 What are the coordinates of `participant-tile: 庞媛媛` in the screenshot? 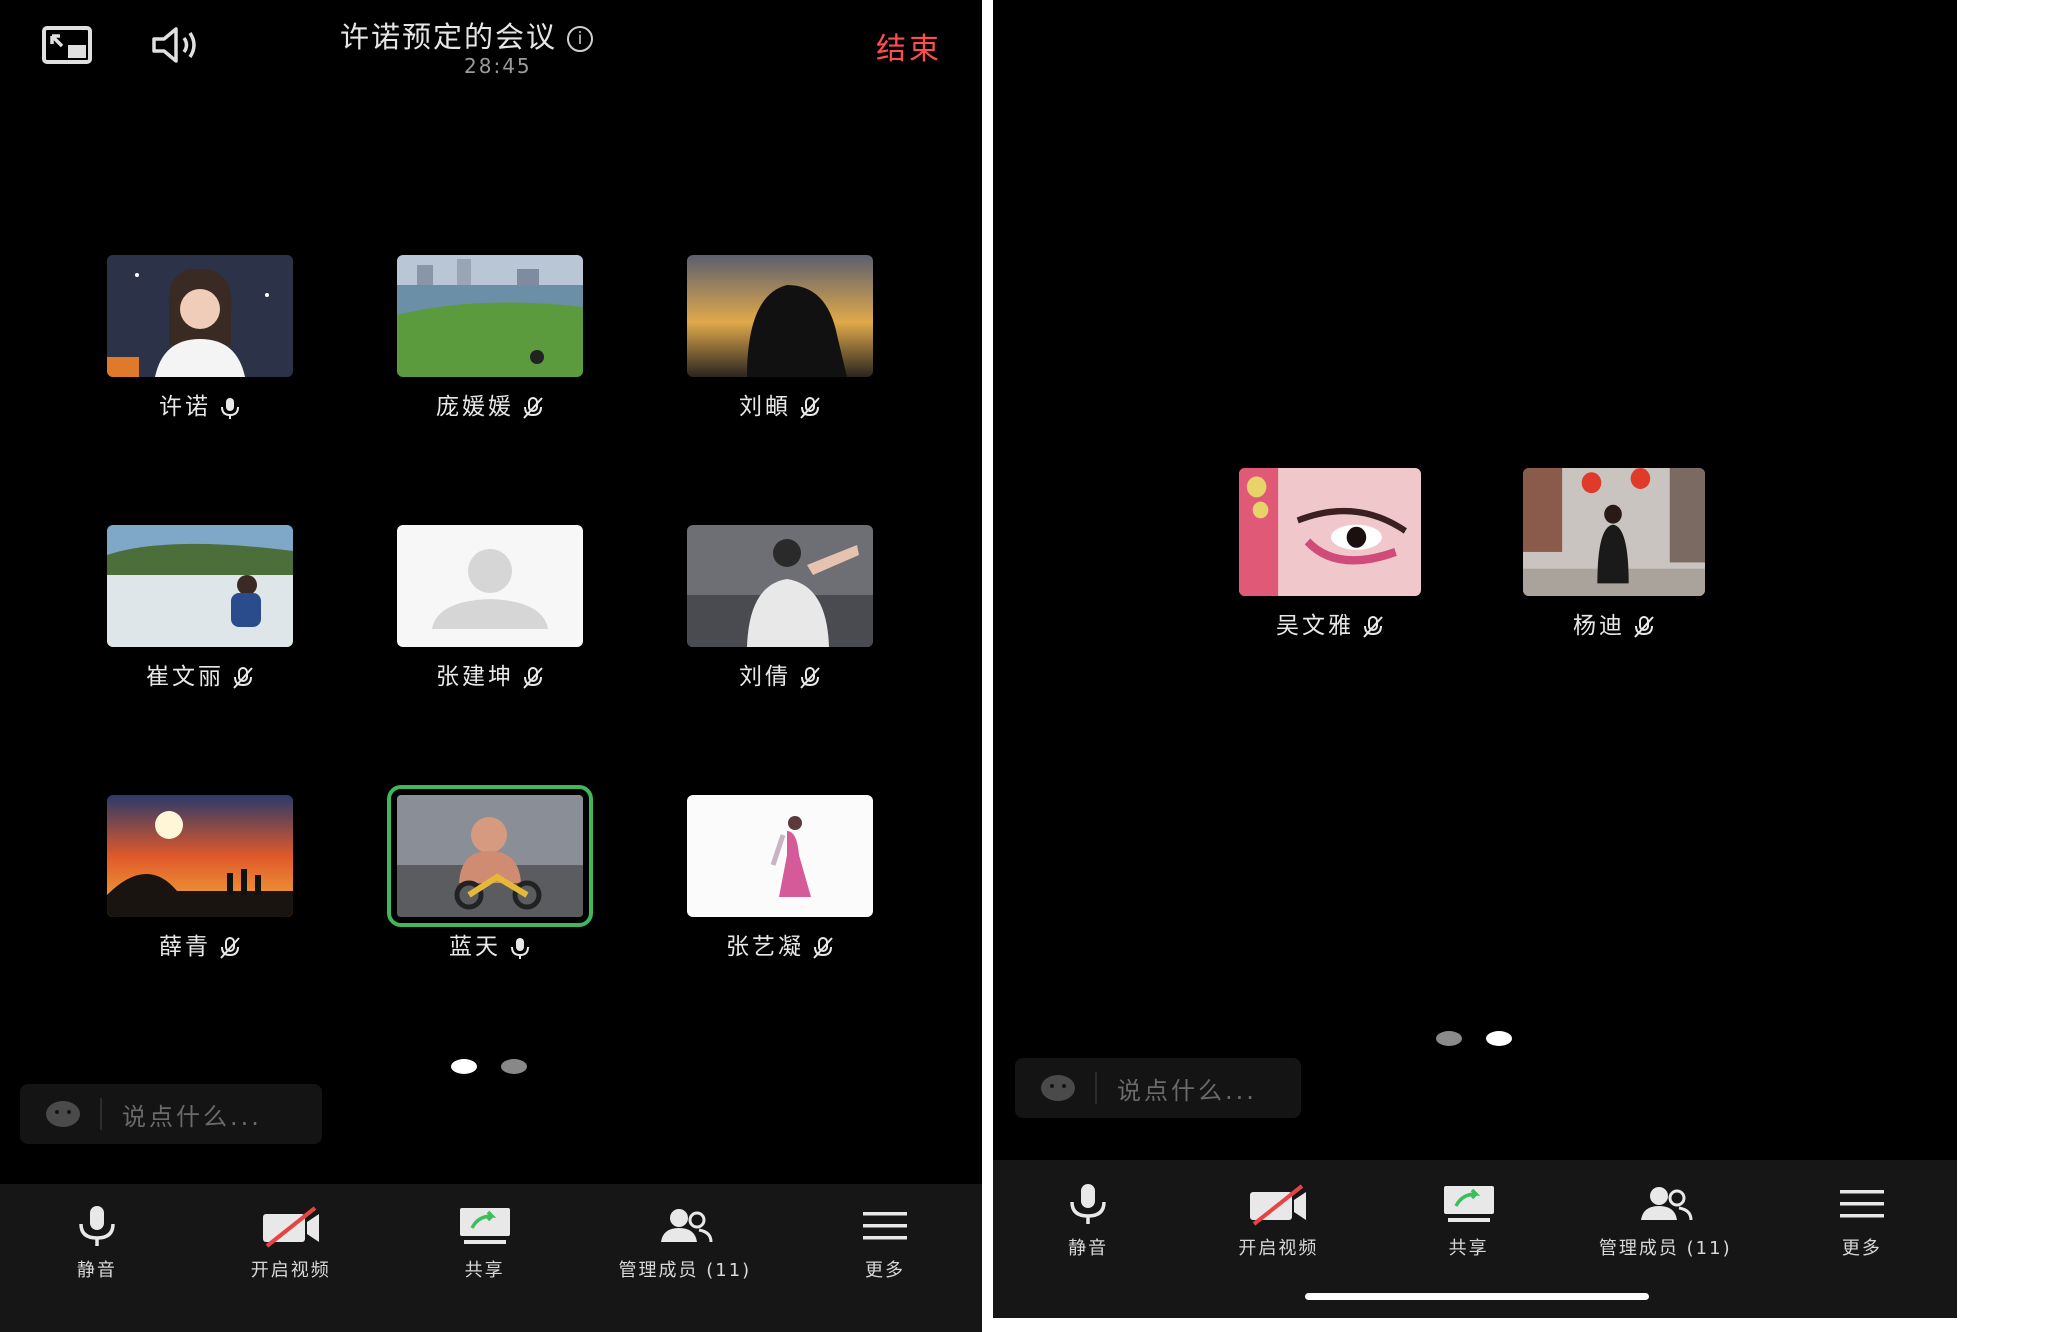 It's located at (490, 338).